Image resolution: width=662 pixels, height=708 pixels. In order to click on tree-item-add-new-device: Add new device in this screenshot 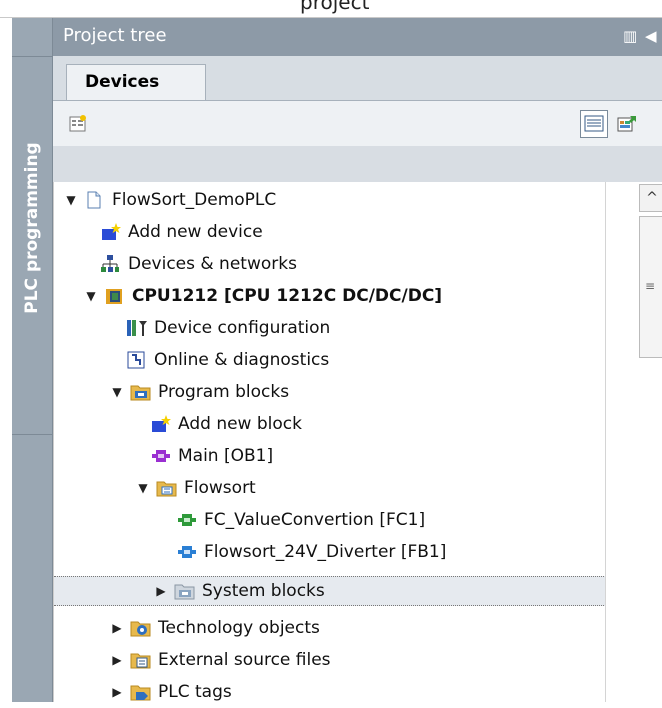, I will do `click(181, 232)`.